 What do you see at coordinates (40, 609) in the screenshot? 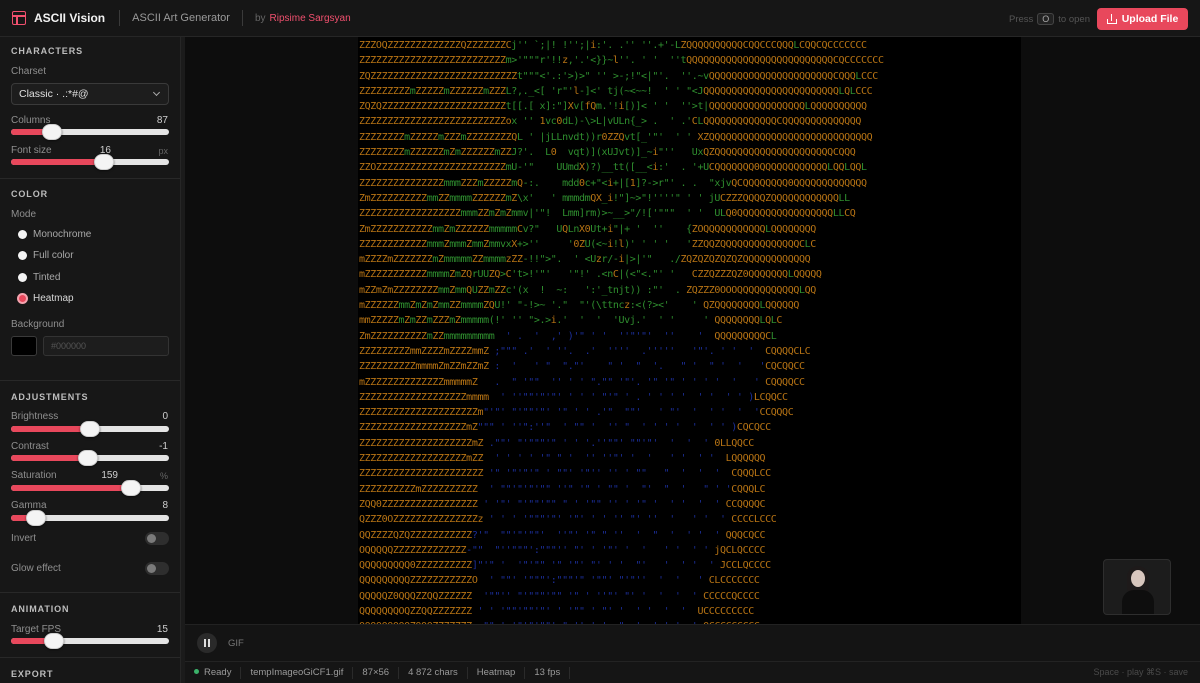
I see `section-title-animation: ANIMATION` at bounding box center [40, 609].